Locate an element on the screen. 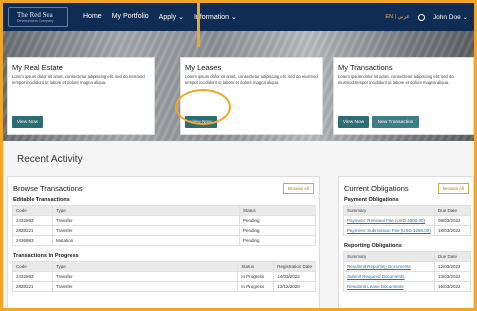 The image size is (477, 311). cell-date: 16/03/2022 is located at coordinates (452, 286).